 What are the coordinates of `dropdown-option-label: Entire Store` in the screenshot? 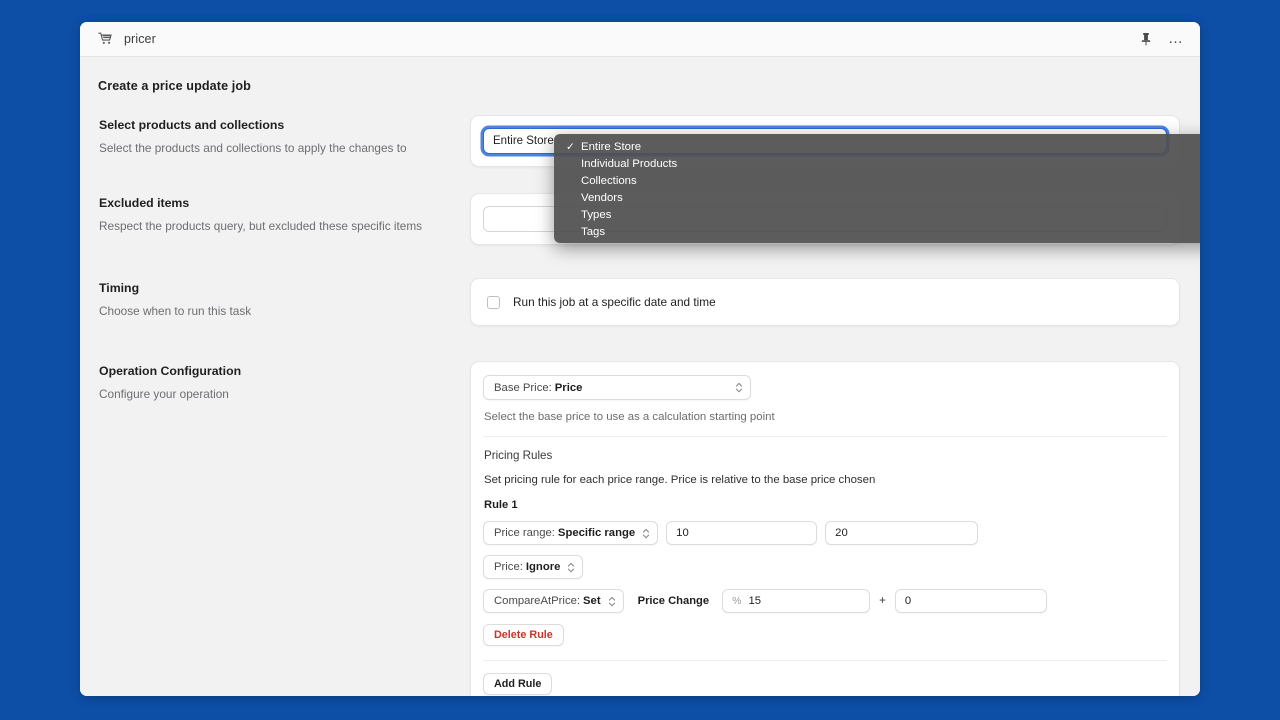 It's located at (611, 147).